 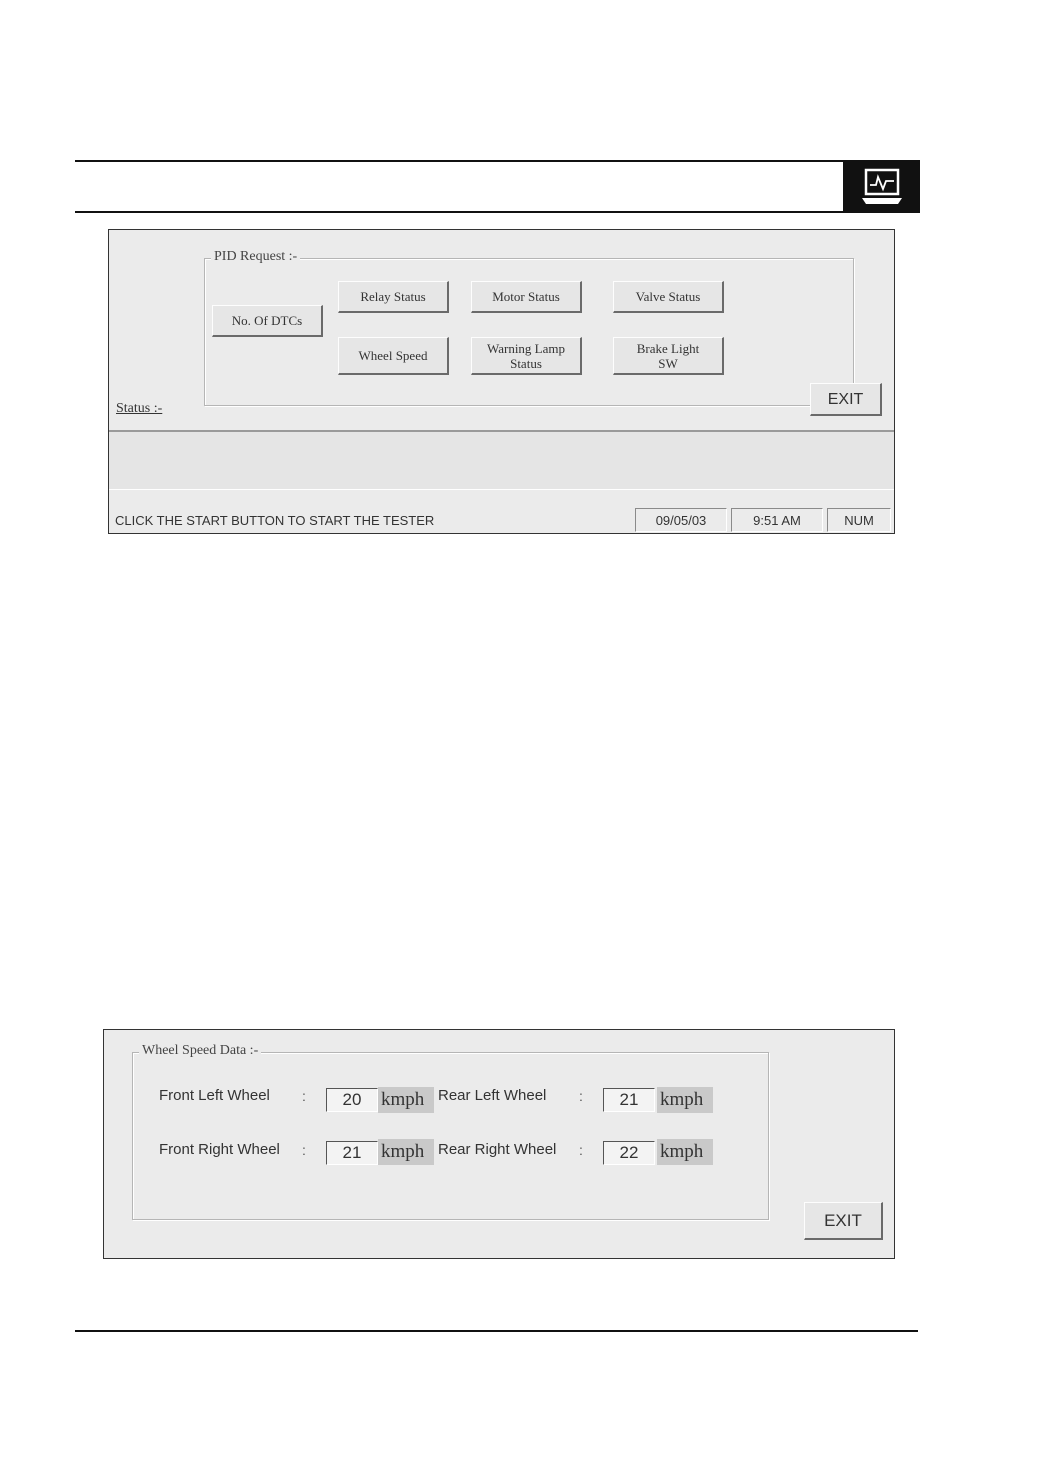 I want to click on wheel-speed-button: Wheel Speed, so click(x=393, y=356).